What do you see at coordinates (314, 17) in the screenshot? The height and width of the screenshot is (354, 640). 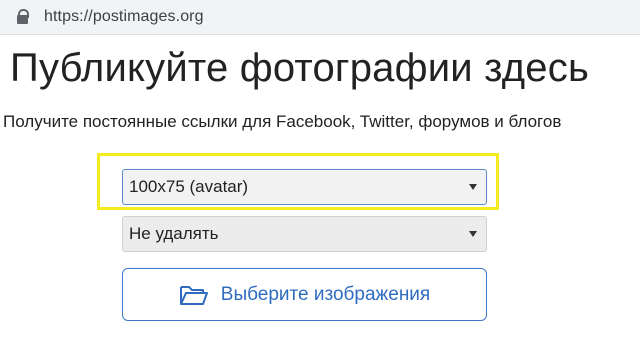 I see `url-field: https://postimages.org` at bounding box center [314, 17].